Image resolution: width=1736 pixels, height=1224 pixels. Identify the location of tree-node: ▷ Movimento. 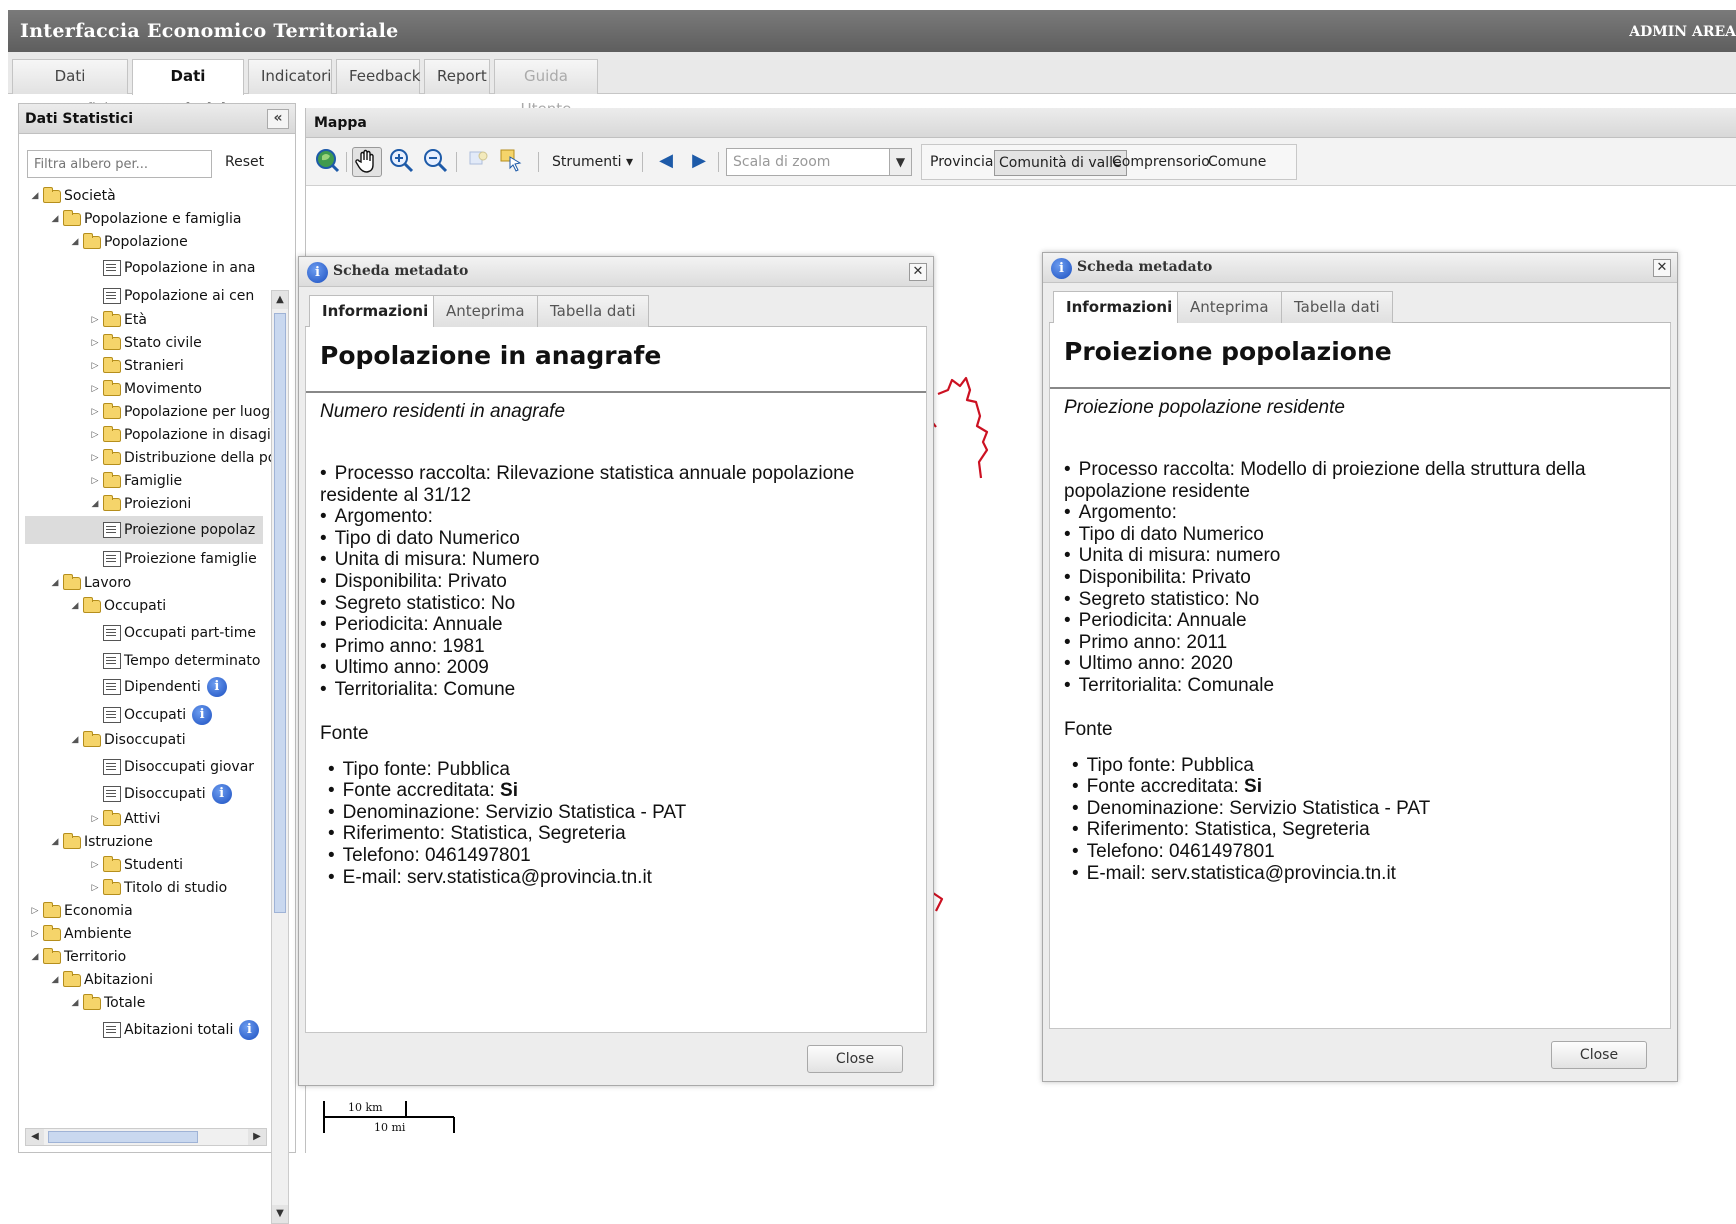
(145, 389).